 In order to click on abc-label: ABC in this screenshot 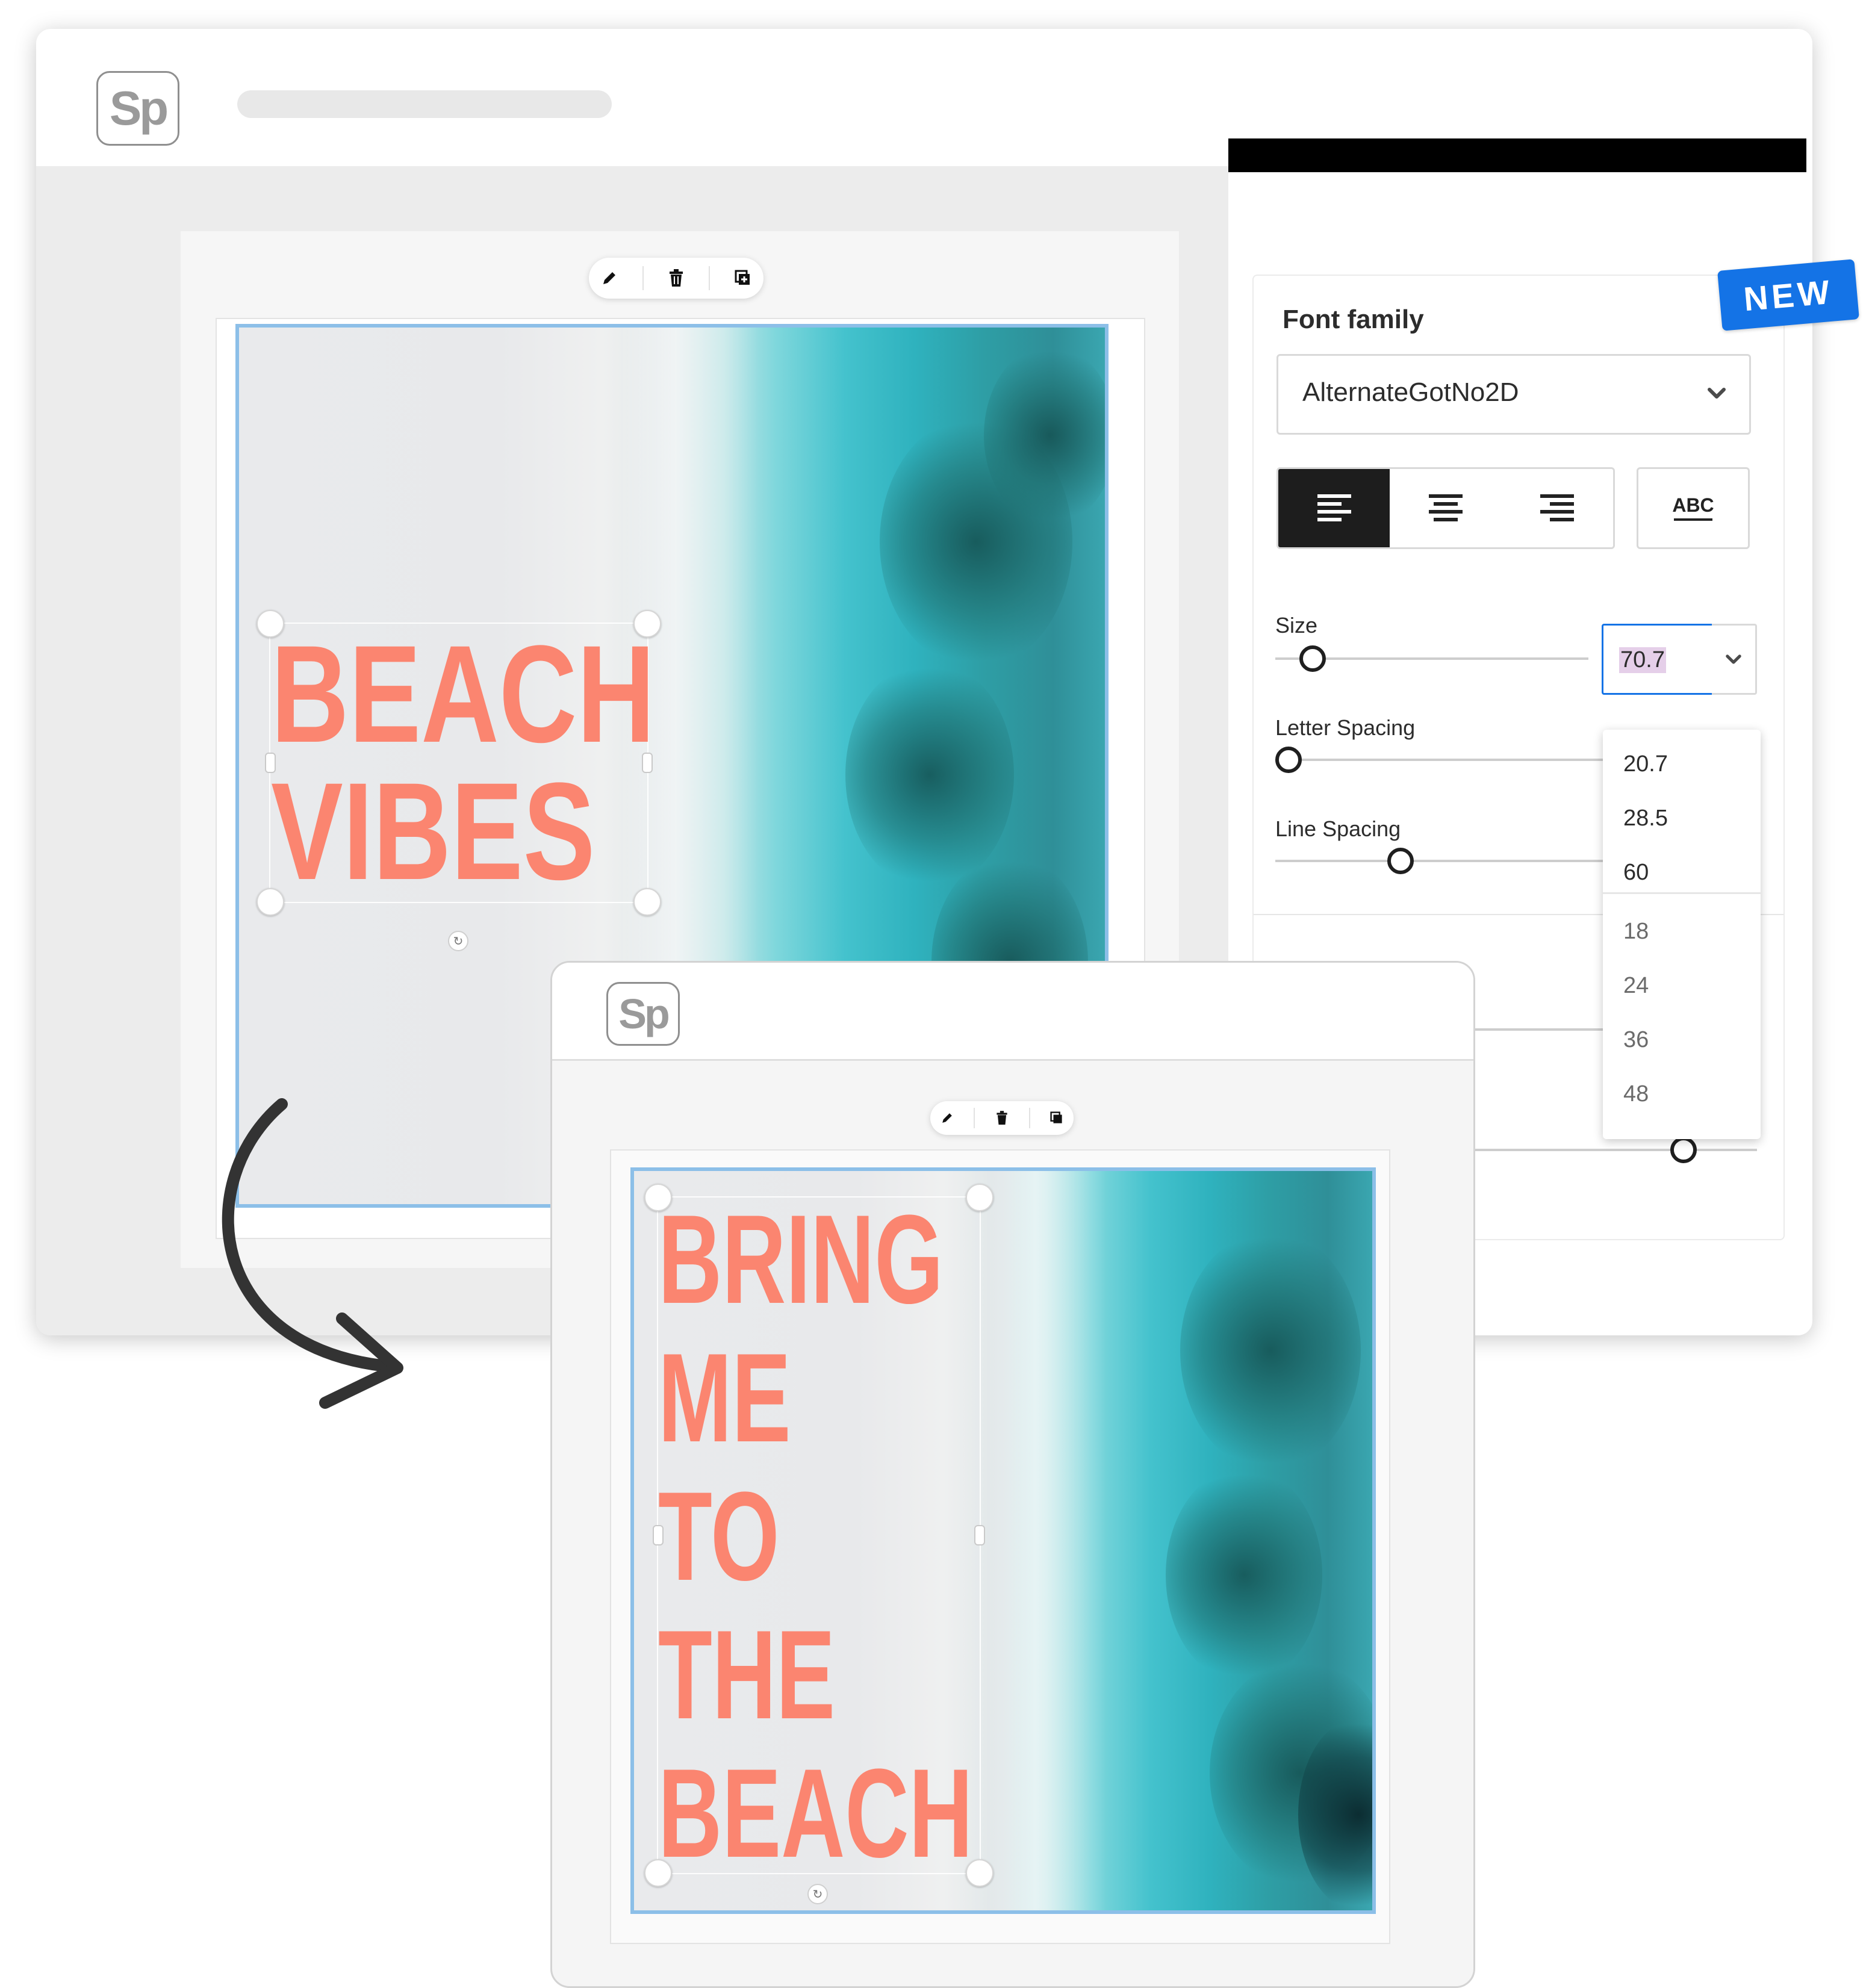, I will do `click(1693, 505)`.